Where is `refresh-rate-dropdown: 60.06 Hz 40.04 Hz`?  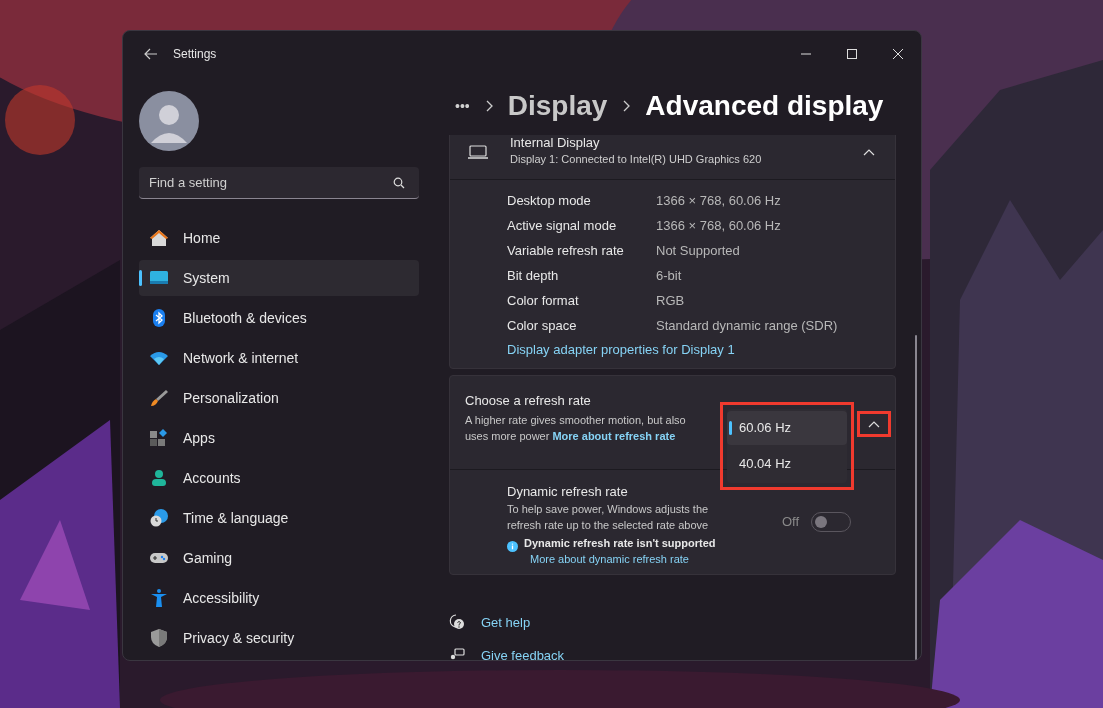
refresh-rate-dropdown: 60.06 Hz 40.04 Hz is located at coordinates (787, 445).